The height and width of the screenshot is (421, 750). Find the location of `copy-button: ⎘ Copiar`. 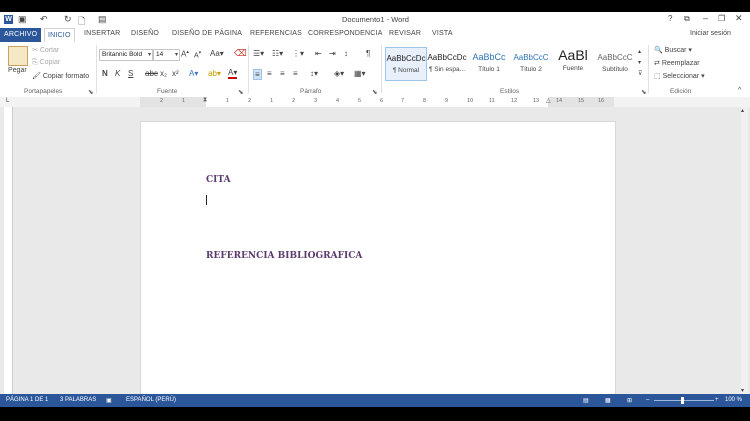

copy-button: ⎘ Copiar is located at coordinates (46, 63).